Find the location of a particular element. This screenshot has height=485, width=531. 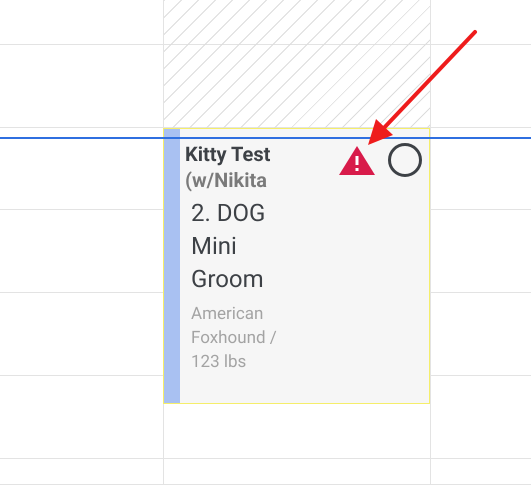

pet-details: American Foxhound / 123 lbs is located at coordinates (234, 338).